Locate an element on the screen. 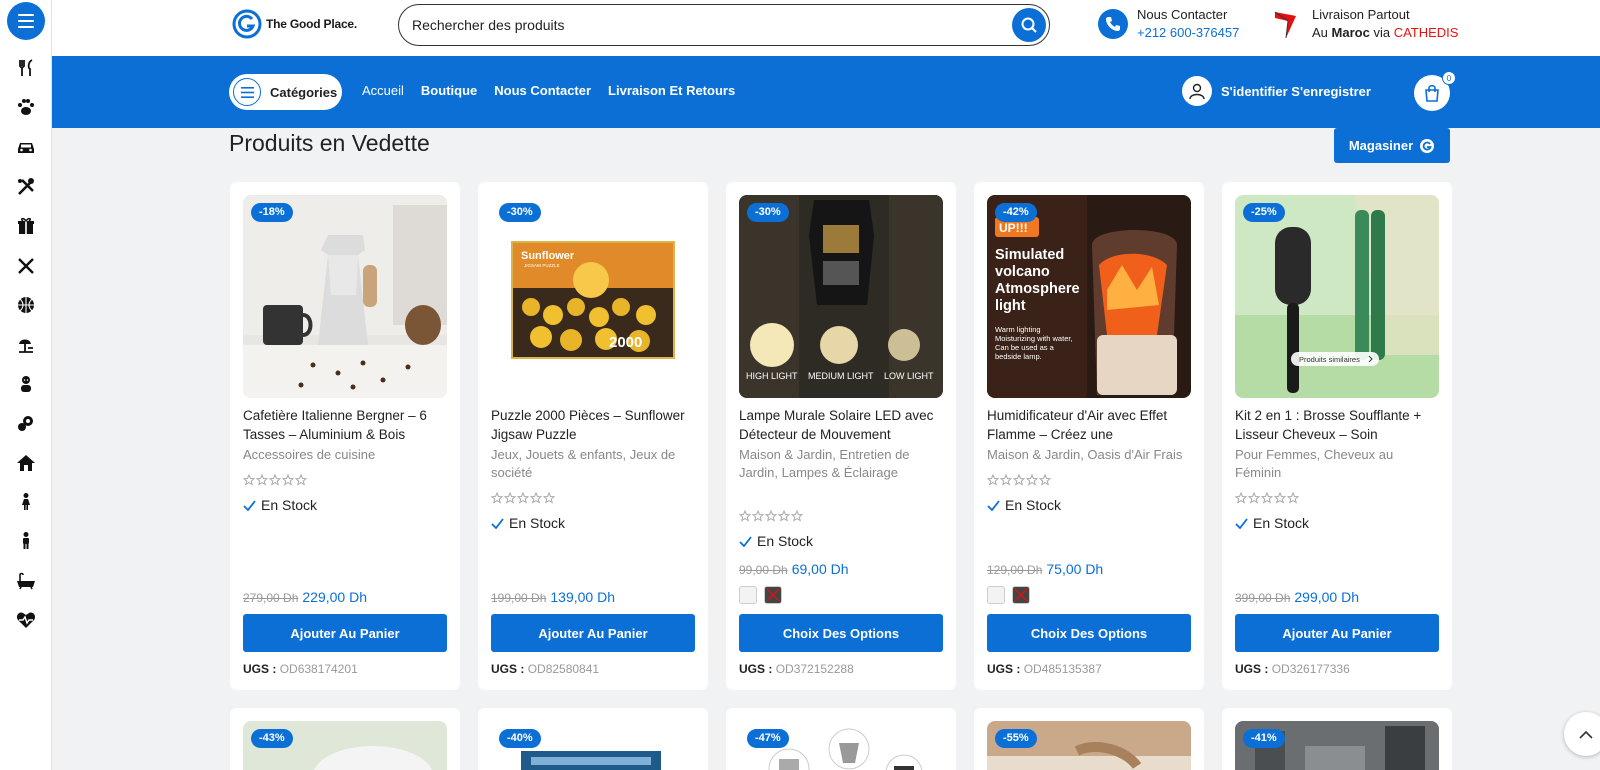  product-price: 399,00 Dh 299,00 Dh is located at coordinates (1297, 597).